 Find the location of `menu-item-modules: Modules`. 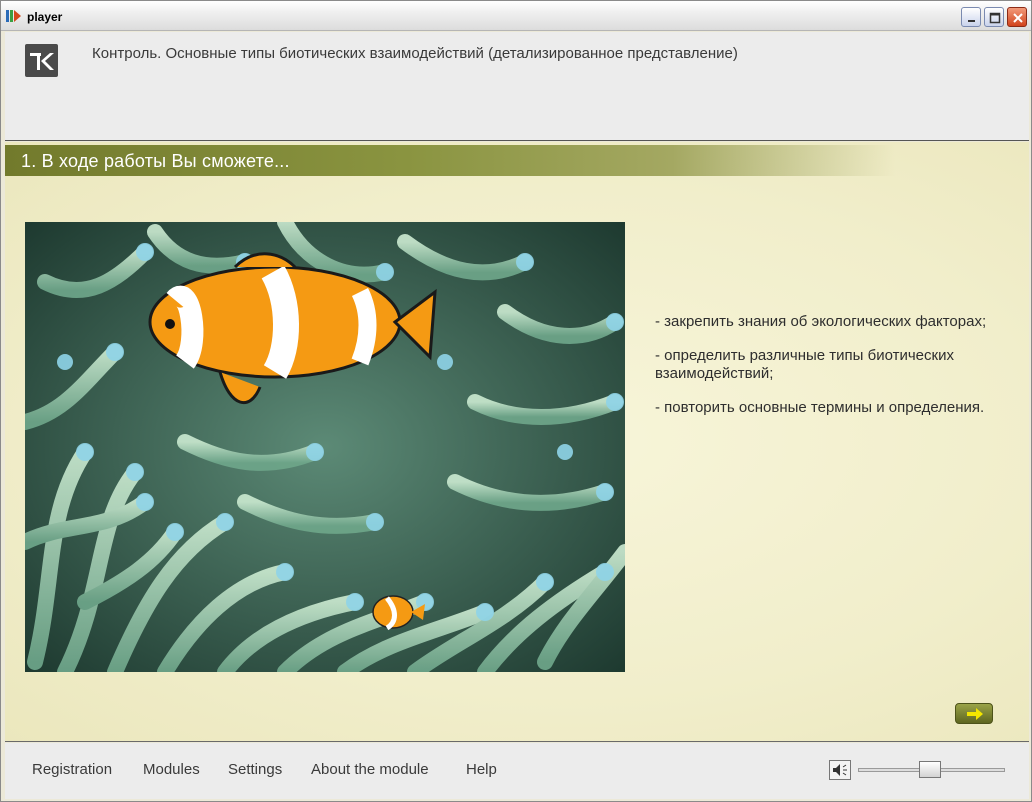

menu-item-modules: Modules is located at coordinates (171, 769).